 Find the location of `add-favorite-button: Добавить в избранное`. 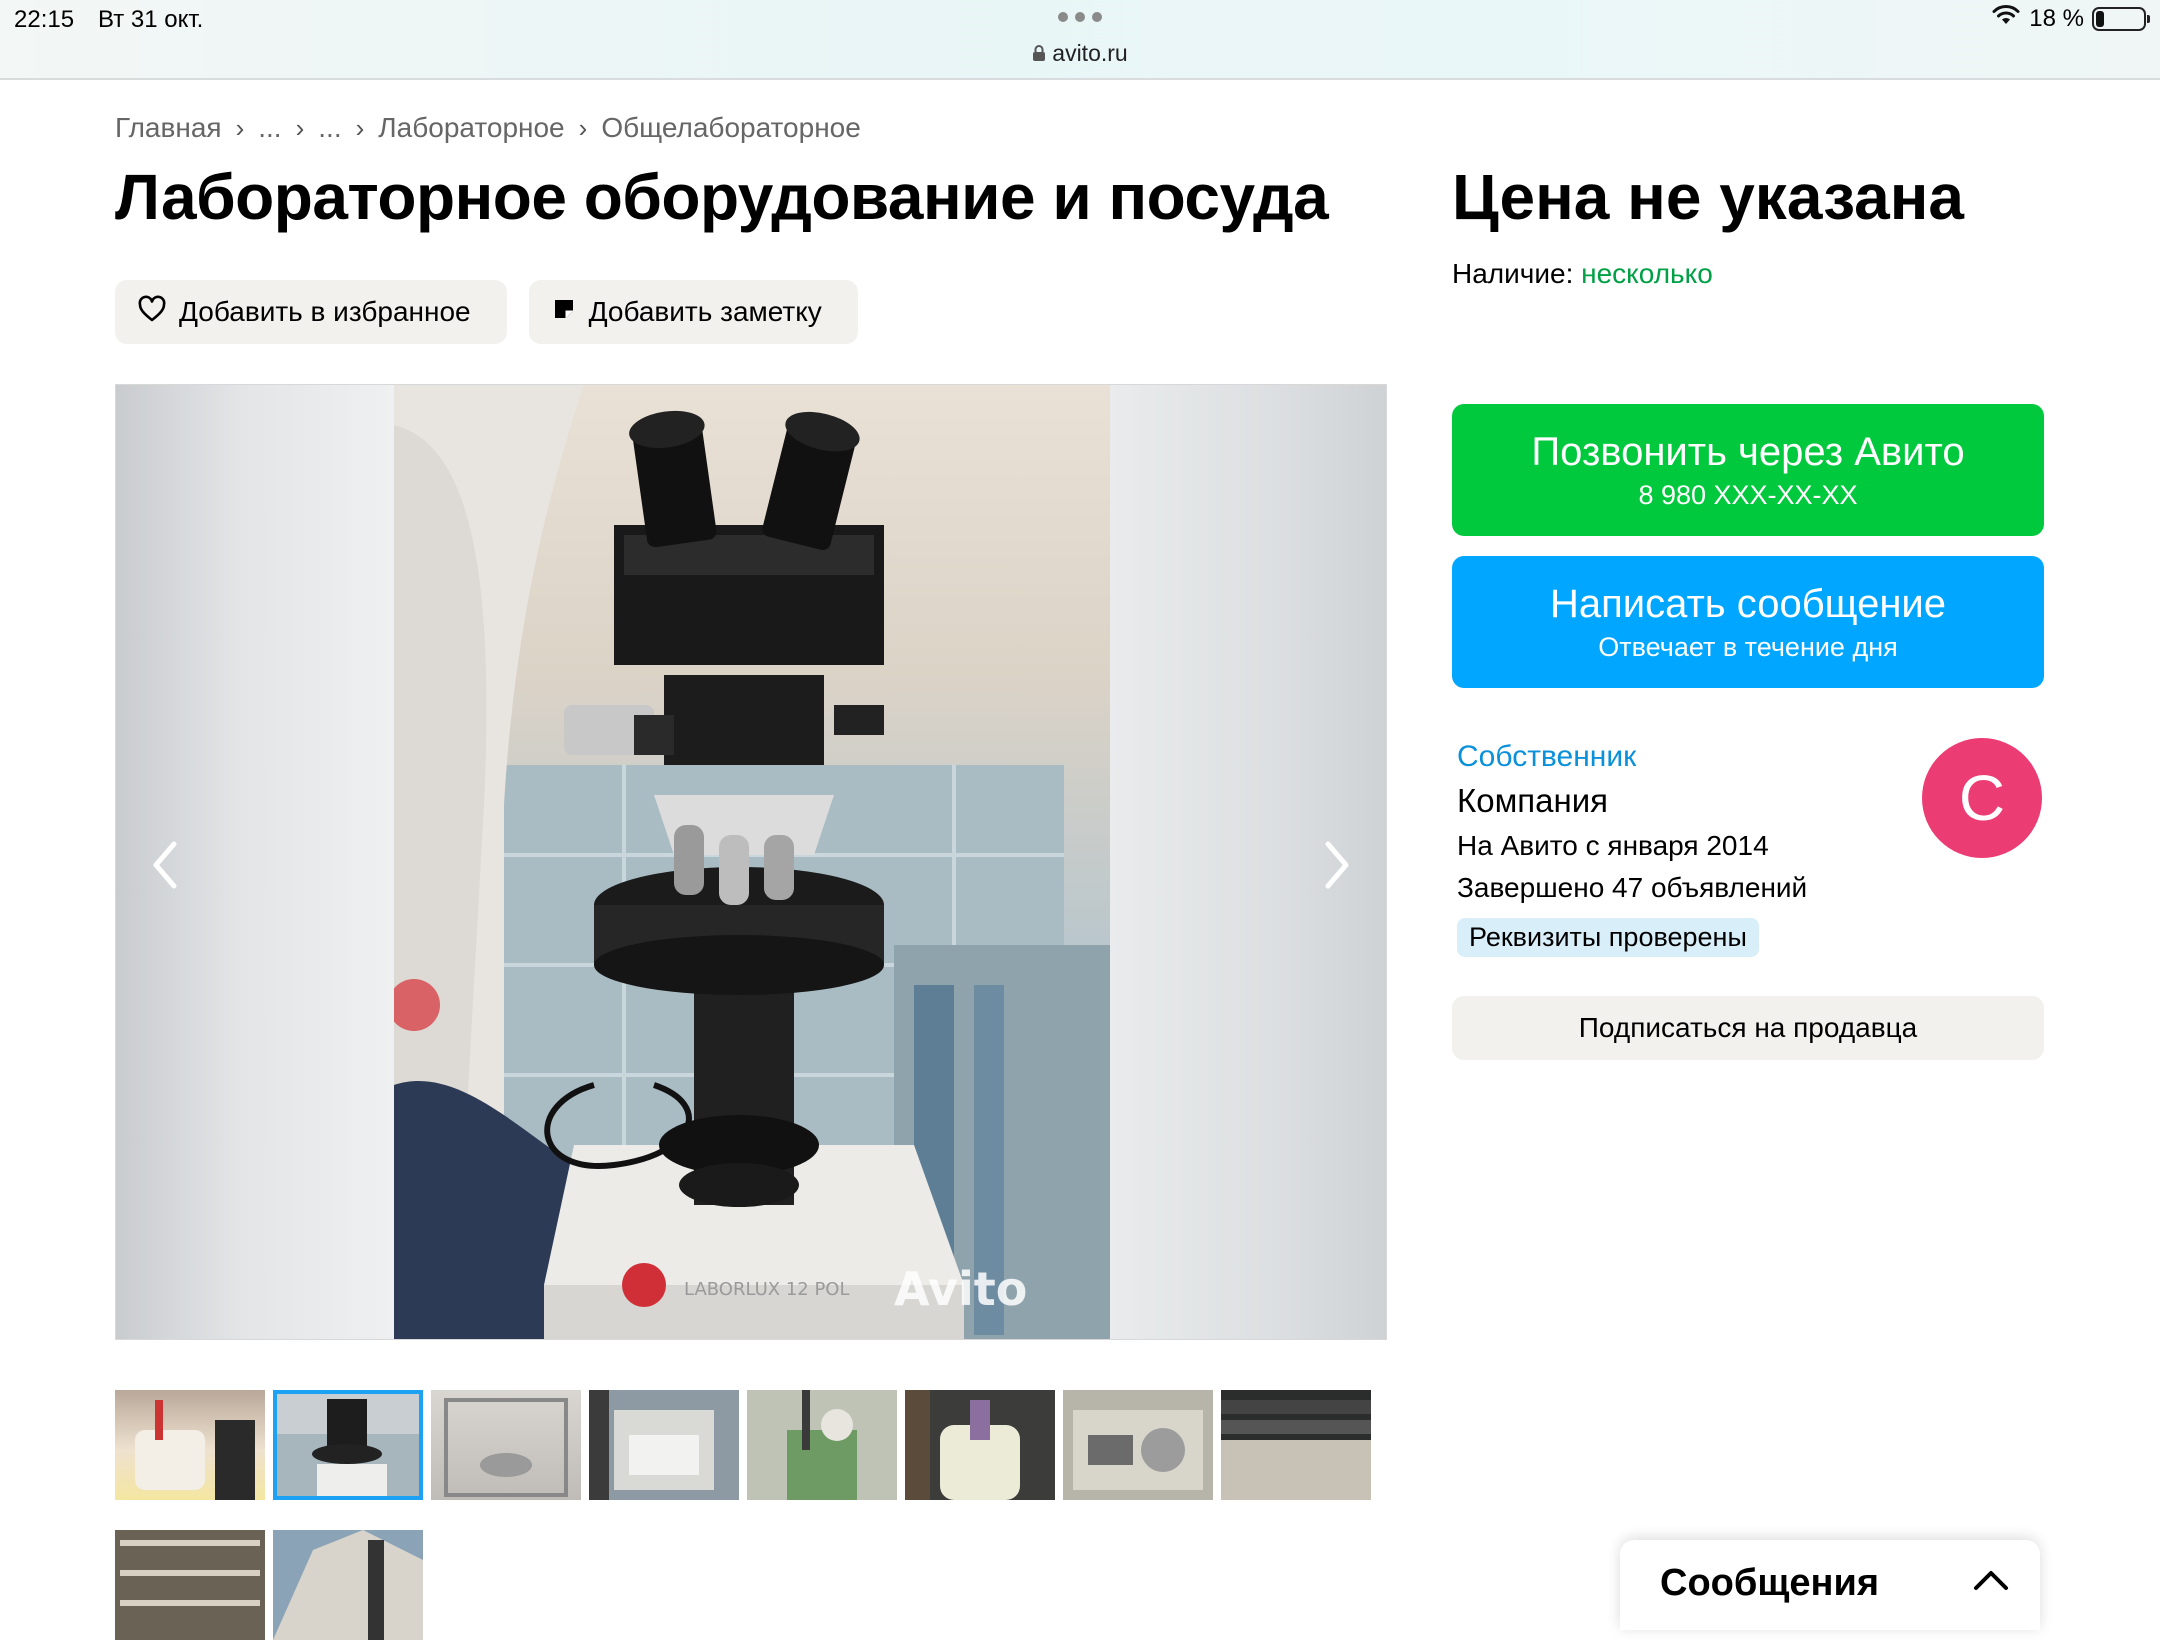

add-favorite-button: Добавить в избранное is located at coordinates (311, 312).